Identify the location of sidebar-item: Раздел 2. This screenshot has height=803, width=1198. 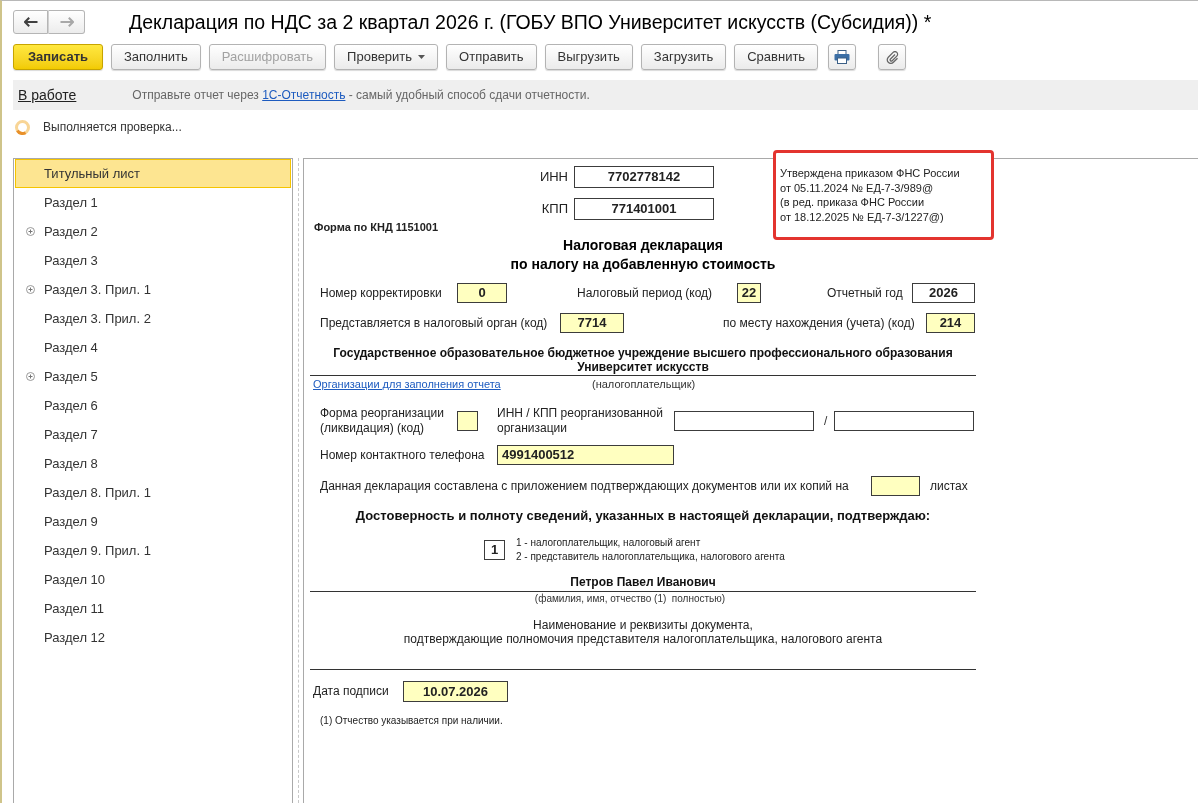
(153, 231).